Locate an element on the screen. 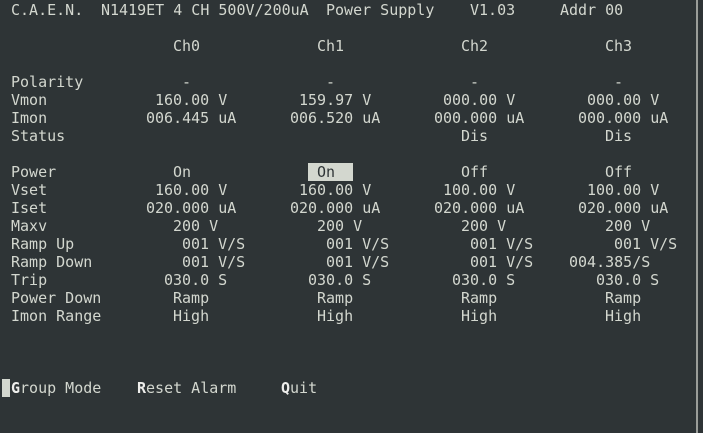  value-ch3: 100.00 V is located at coordinates (623, 190).